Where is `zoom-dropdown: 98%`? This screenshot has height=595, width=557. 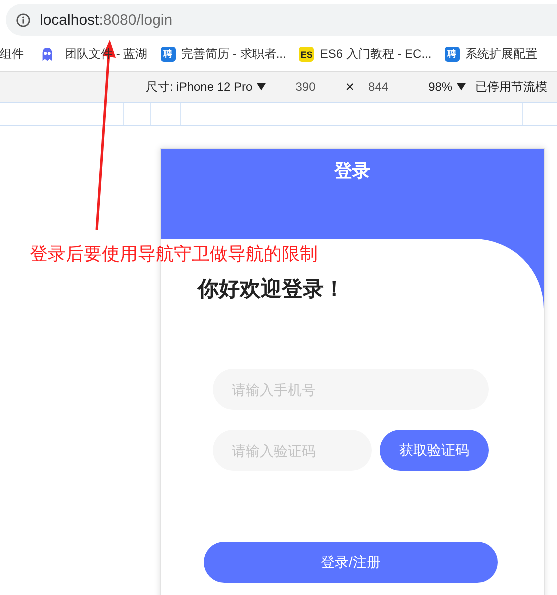
zoom-dropdown: 98% is located at coordinates (447, 87).